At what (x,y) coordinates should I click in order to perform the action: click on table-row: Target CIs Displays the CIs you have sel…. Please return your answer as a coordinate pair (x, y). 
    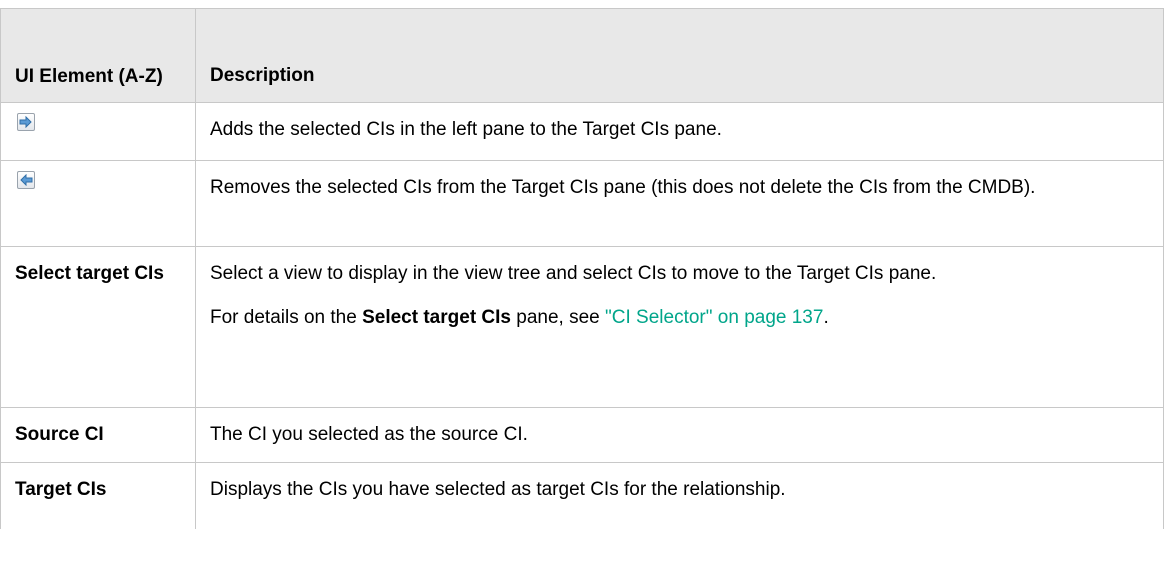
    Looking at the image, I should click on (582, 495).